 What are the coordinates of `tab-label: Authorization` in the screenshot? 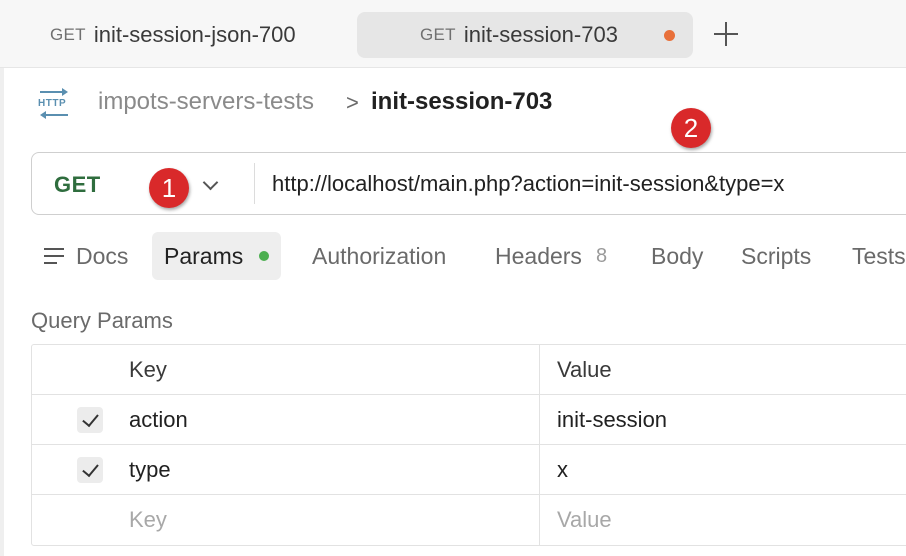 It's located at (379, 255).